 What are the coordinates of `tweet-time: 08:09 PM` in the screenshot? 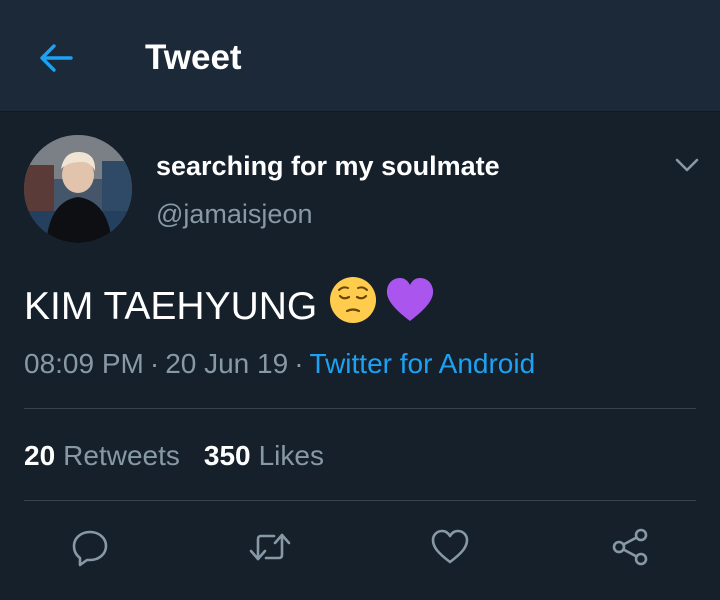 It's located at (84, 363).